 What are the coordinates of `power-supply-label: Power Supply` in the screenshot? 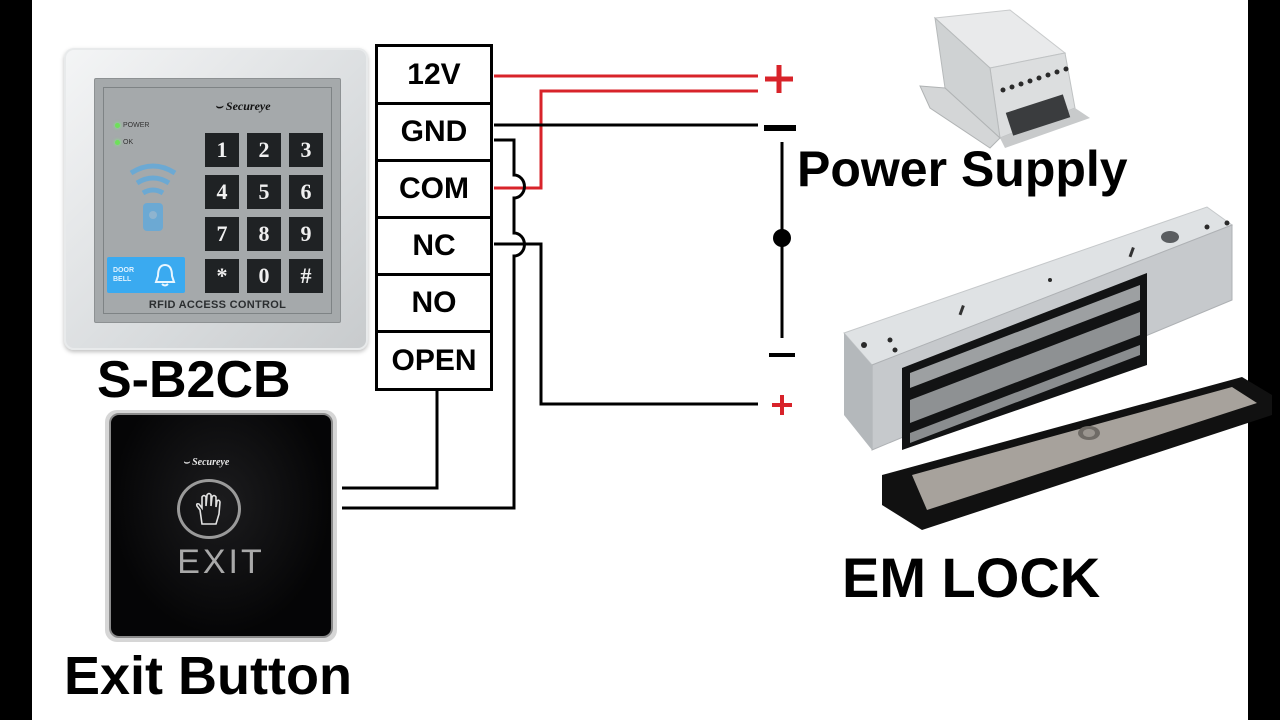 It's located at (962, 169).